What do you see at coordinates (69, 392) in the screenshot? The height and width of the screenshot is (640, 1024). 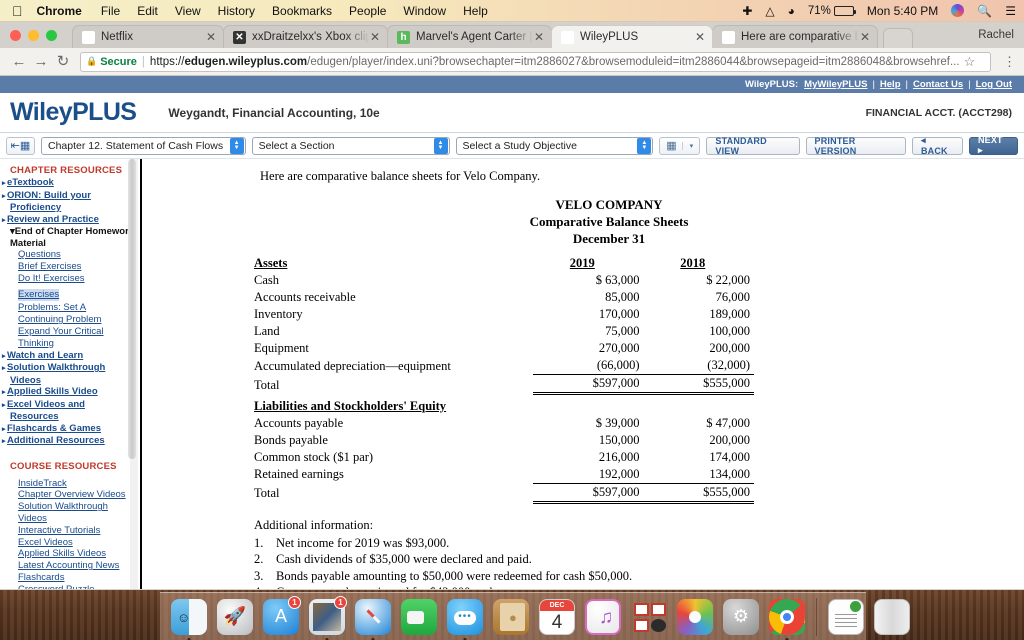 I see `sidebar-item-applied-skills-video: ▸Applied Skills Video` at bounding box center [69, 392].